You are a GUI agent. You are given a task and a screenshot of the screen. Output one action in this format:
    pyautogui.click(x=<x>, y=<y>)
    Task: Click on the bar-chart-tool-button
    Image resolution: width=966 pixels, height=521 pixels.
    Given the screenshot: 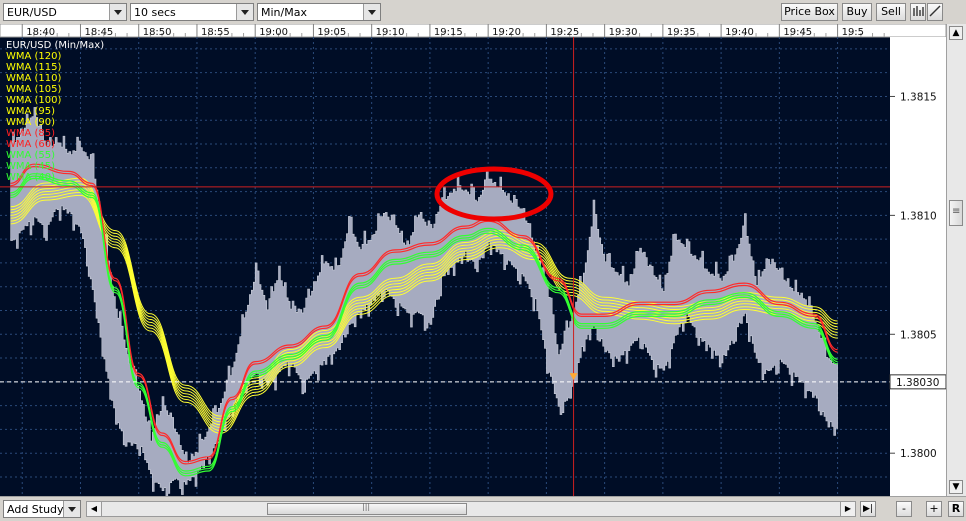 What is the action you would take?
    pyautogui.click(x=918, y=12)
    